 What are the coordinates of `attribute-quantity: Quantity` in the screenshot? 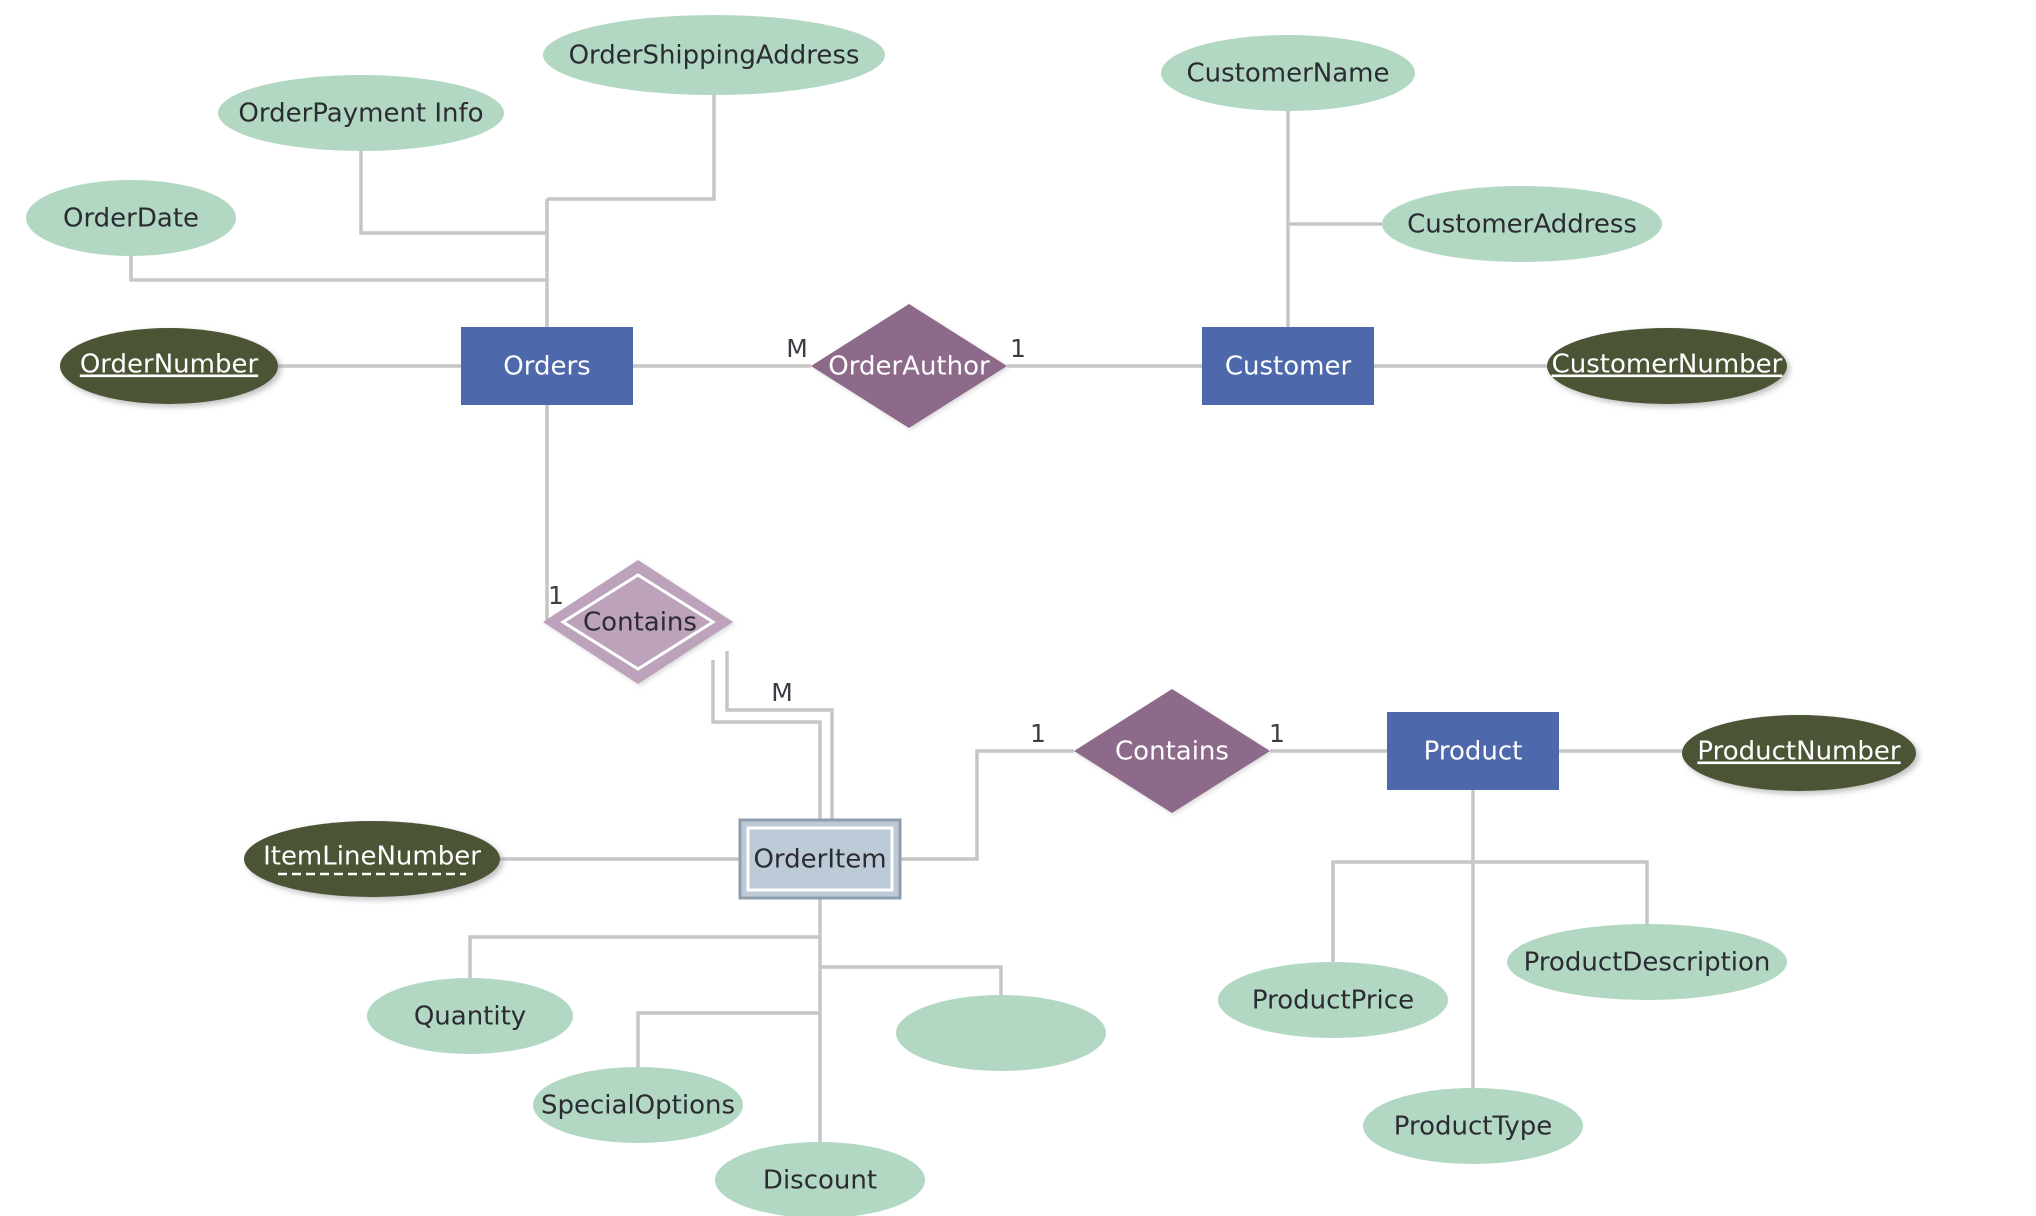 It's located at (470, 1016).